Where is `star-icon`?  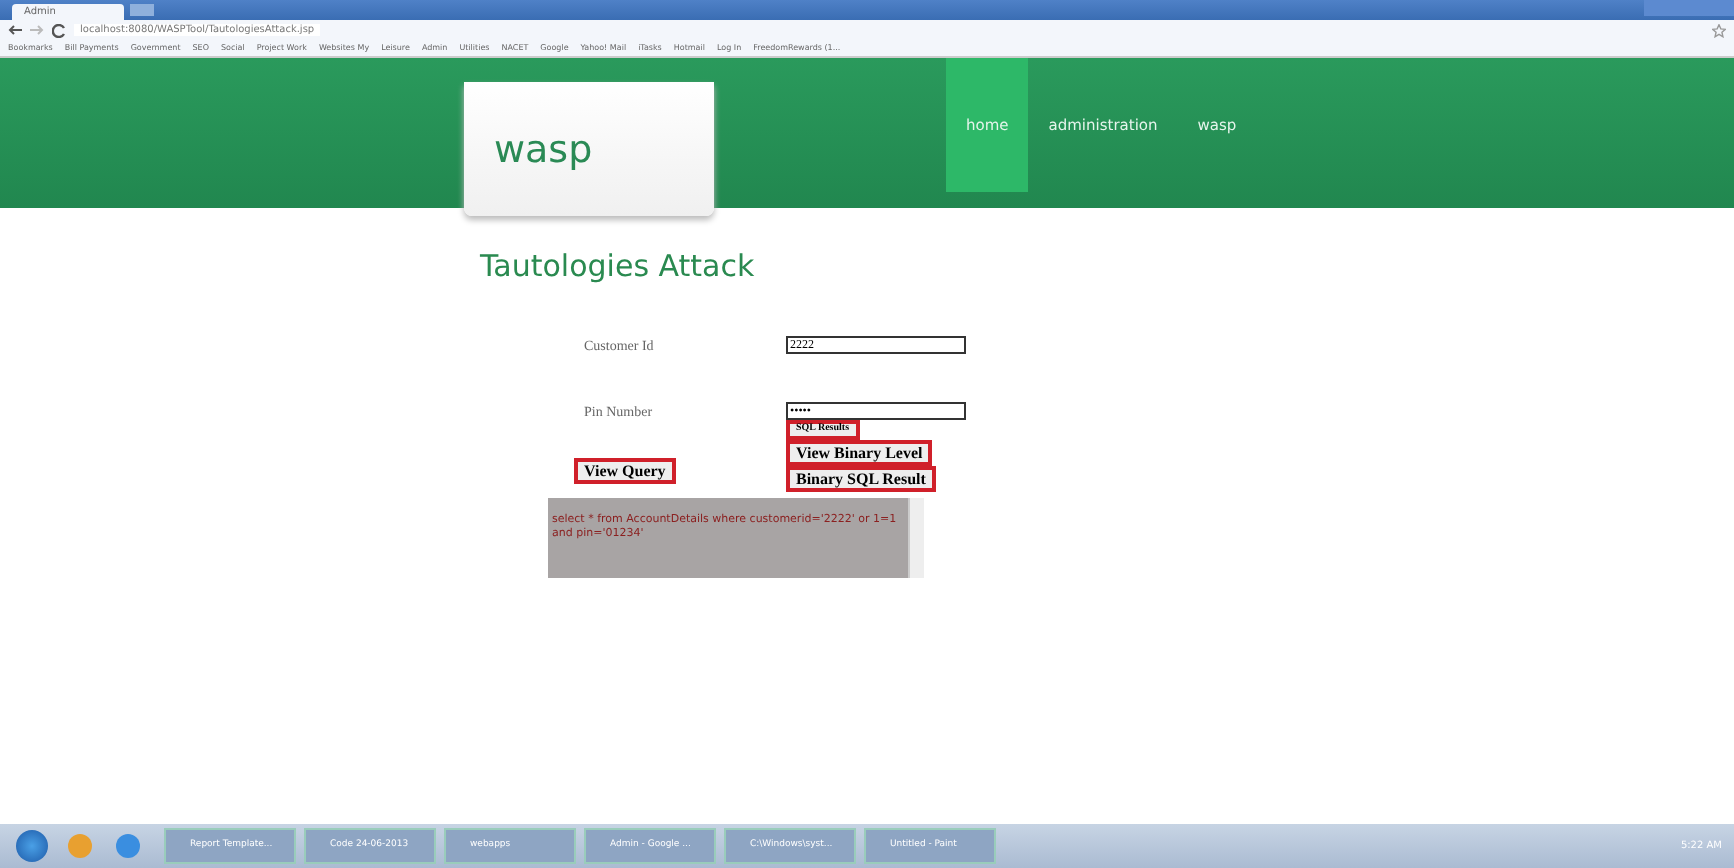
star-icon is located at coordinates (1719, 30).